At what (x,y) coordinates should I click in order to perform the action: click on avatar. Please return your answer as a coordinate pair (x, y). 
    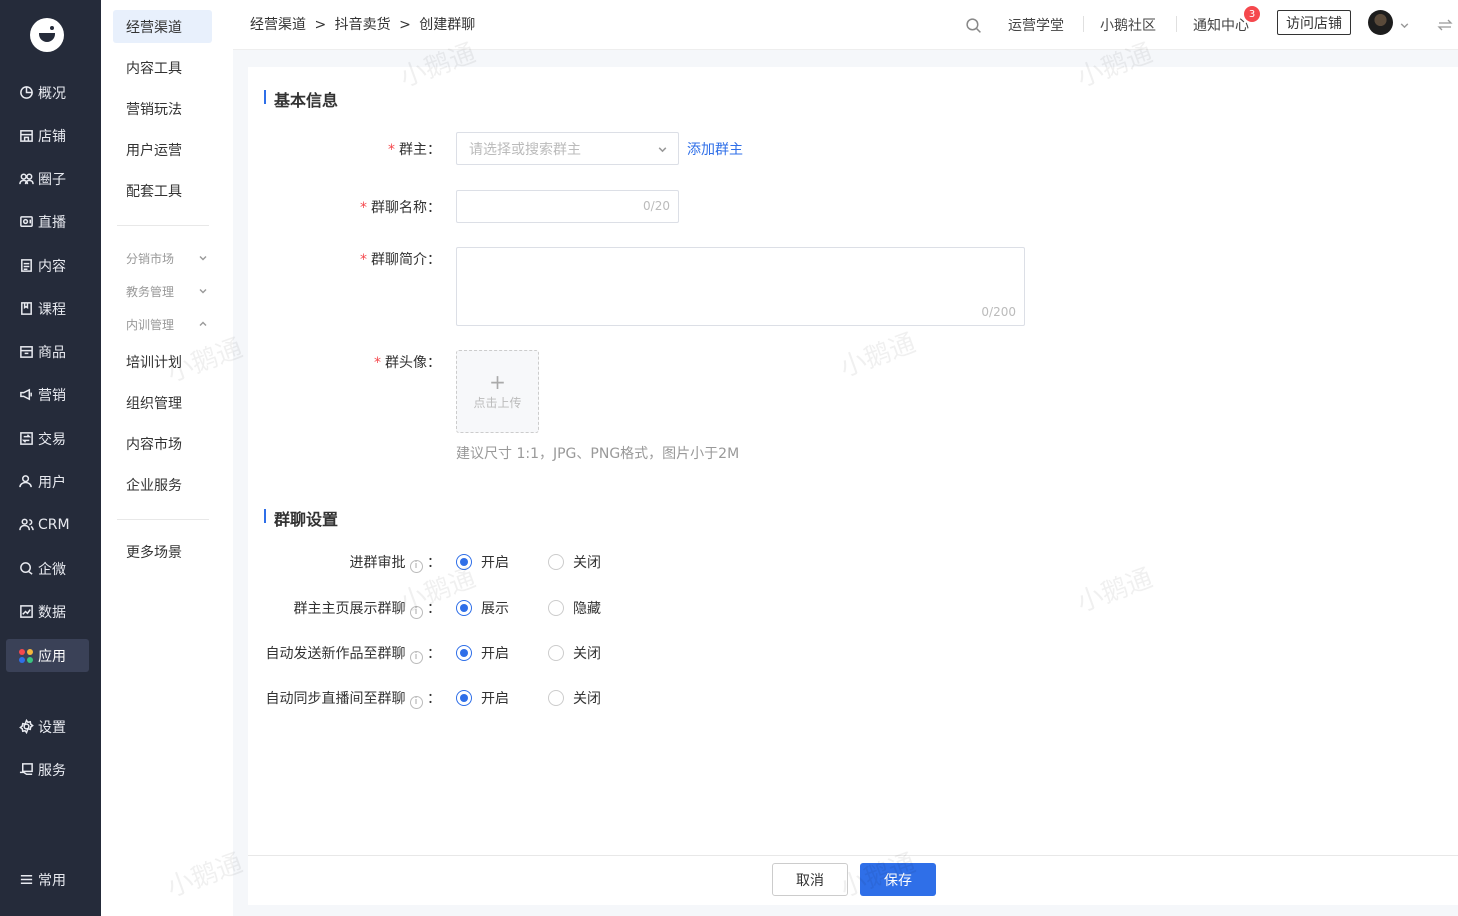
    Looking at the image, I should click on (1380, 22).